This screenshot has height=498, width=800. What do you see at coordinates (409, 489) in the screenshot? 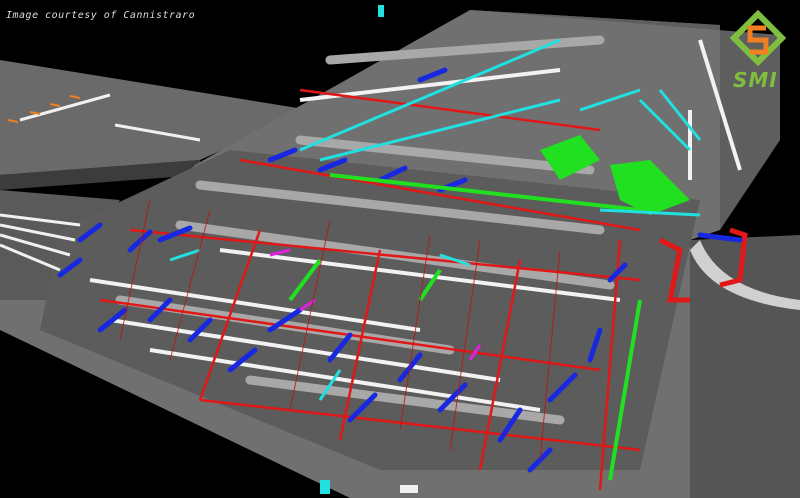
I see `bottom-white-marker` at bounding box center [409, 489].